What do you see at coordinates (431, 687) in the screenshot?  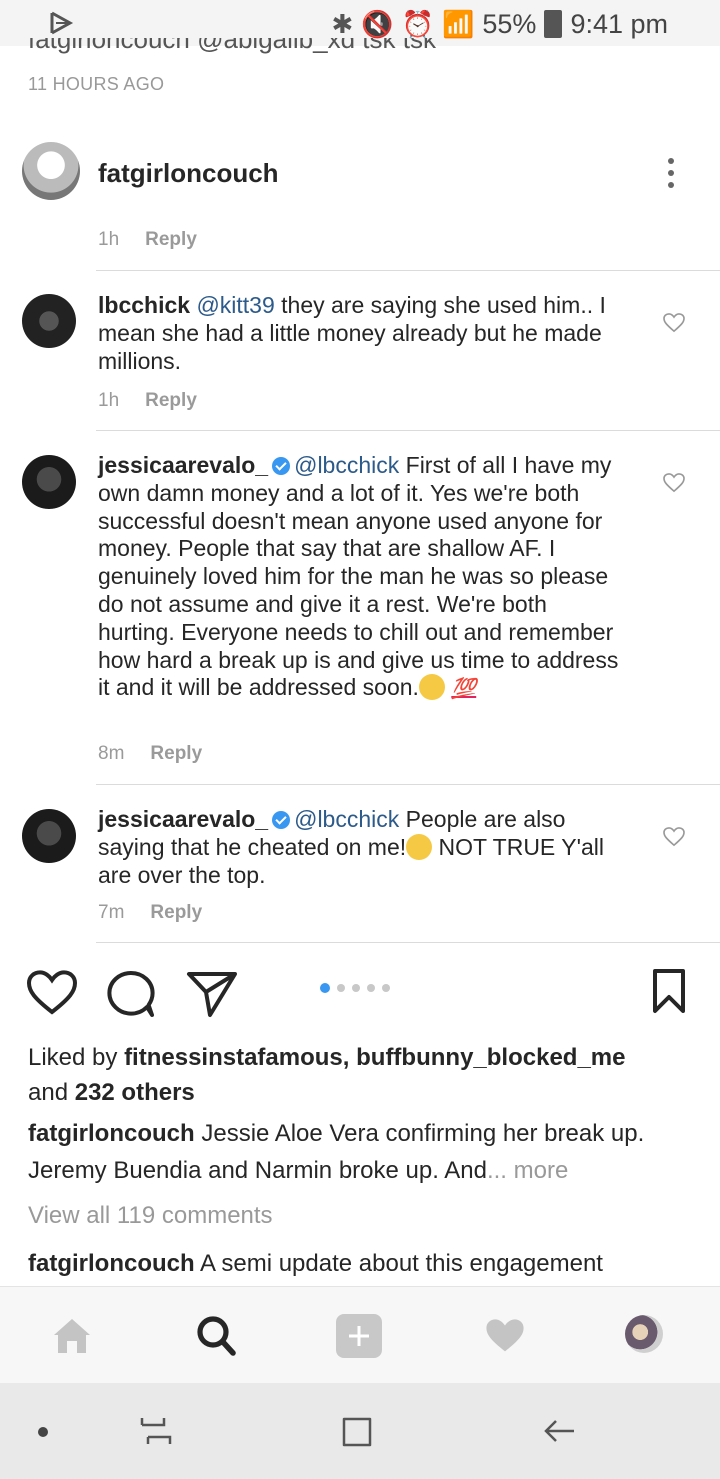 I see `eye-roll-emoji-icon` at bounding box center [431, 687].